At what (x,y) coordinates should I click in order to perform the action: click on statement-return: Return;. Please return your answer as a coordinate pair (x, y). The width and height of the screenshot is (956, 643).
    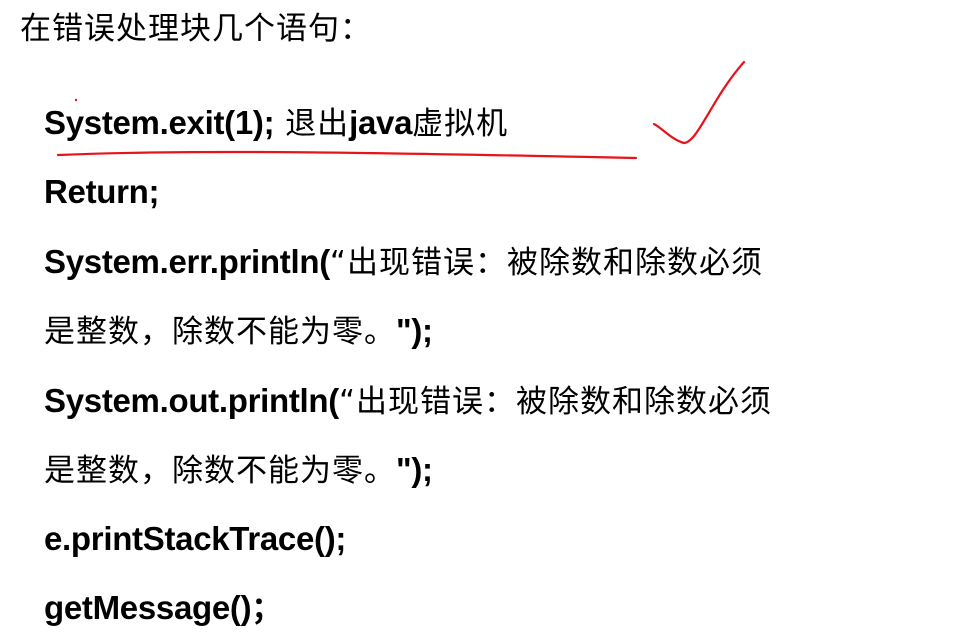
    Looking at the image, I should click on (102, 191).